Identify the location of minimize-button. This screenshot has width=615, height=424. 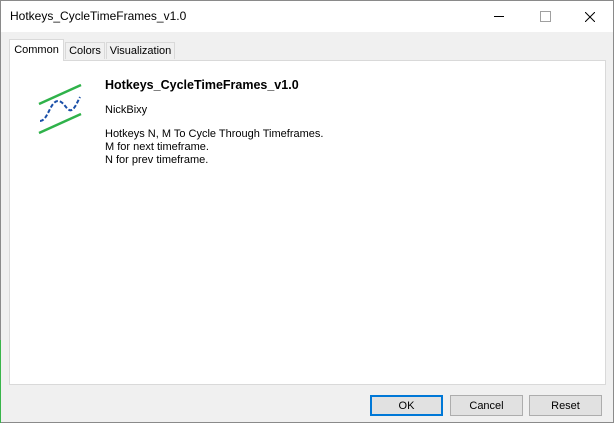
(499, 16).